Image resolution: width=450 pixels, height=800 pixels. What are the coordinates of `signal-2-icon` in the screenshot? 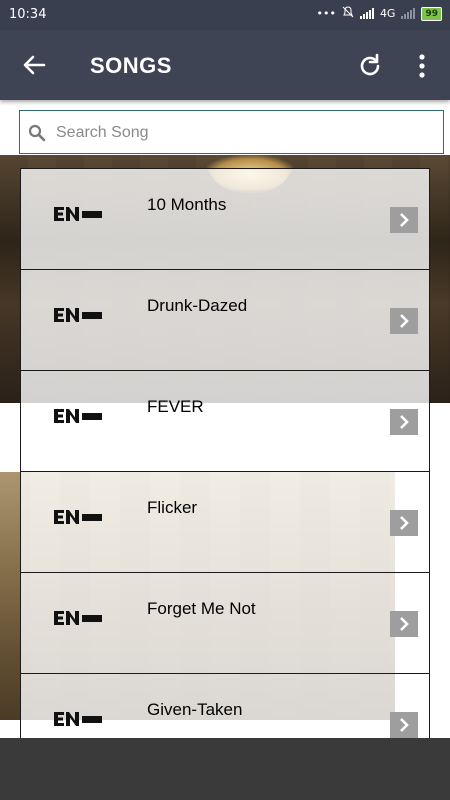 It's located at (408, 13).